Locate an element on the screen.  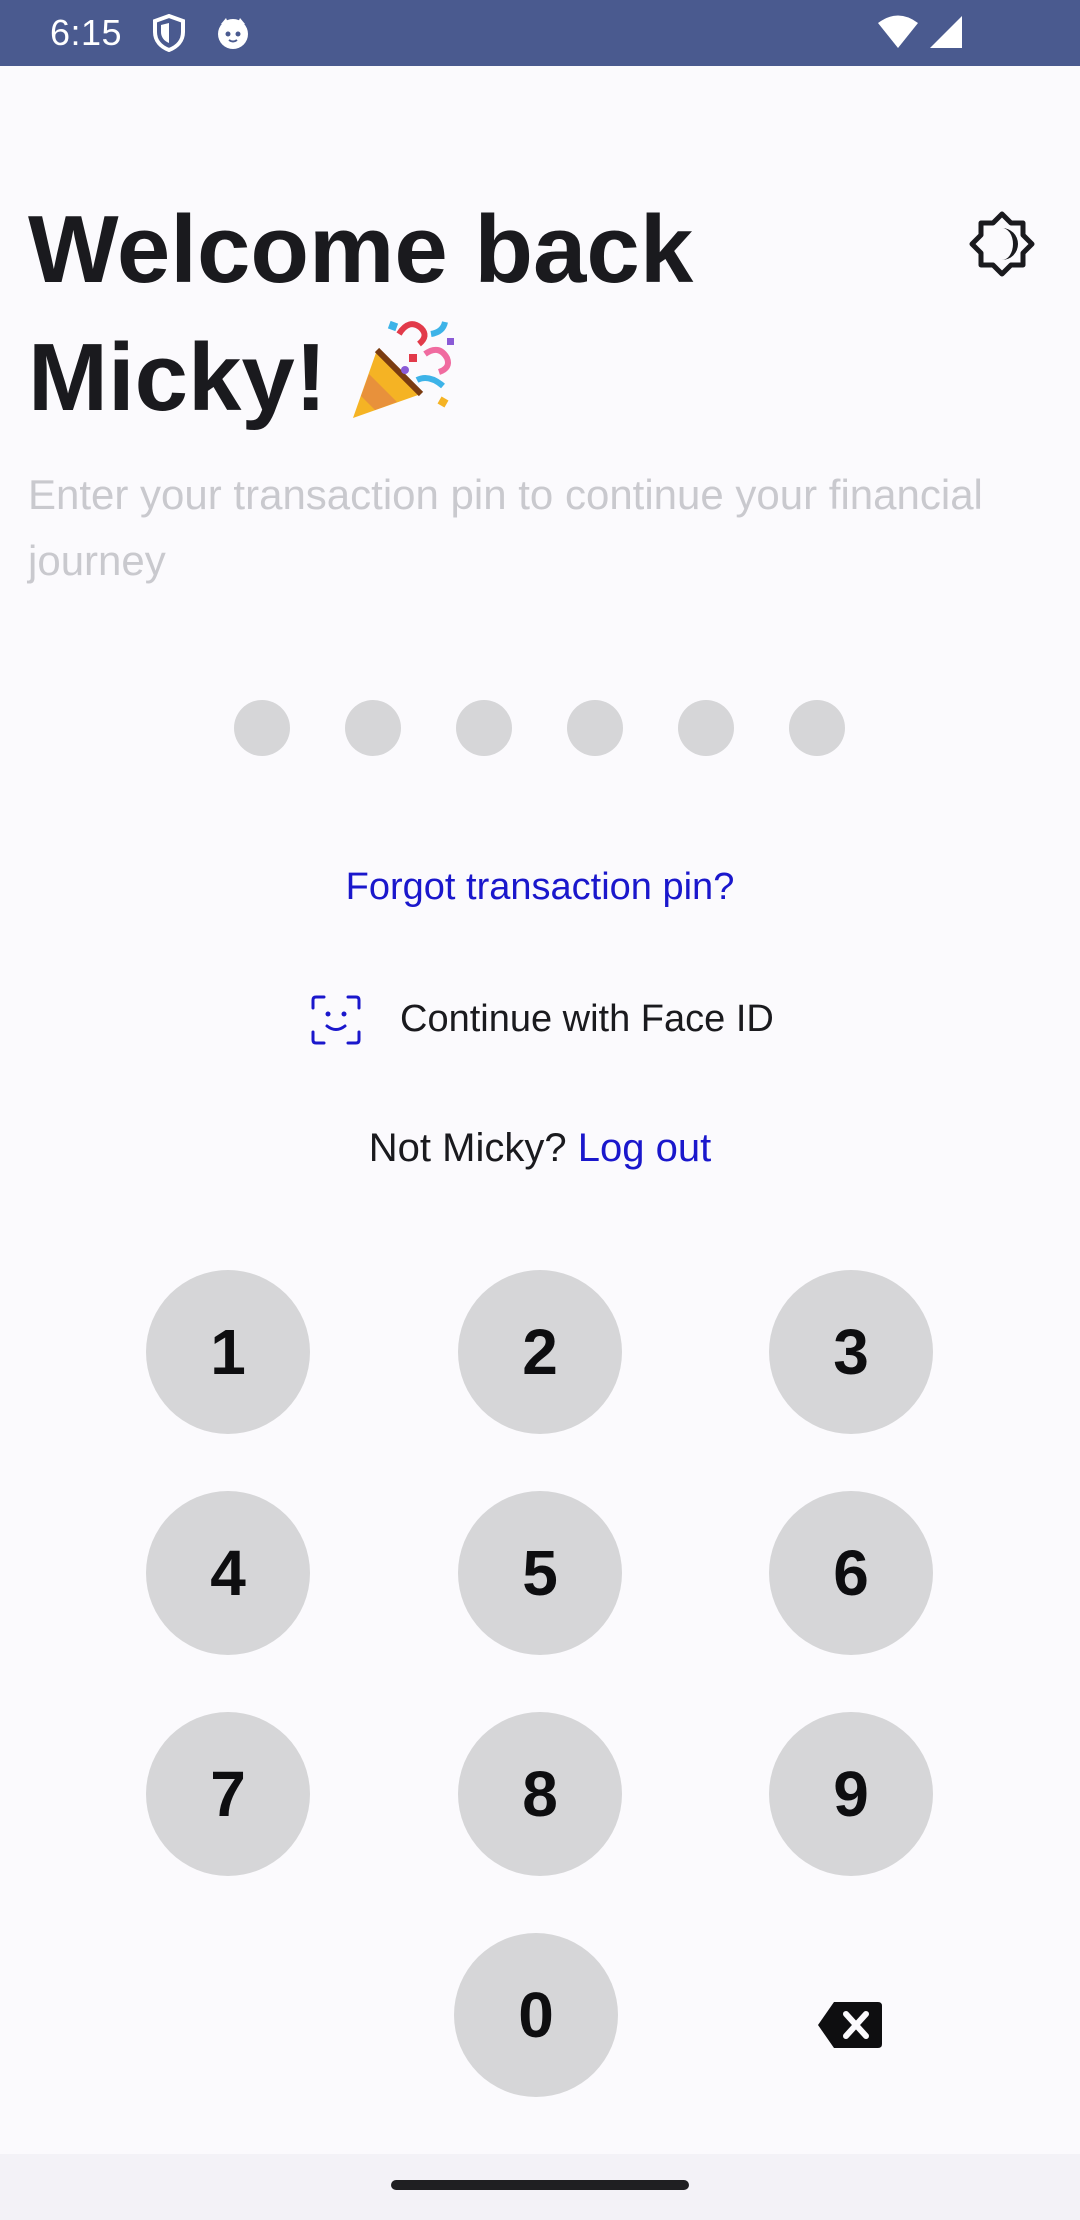
keypad-key-9: 9 is located at coordinates (851, 1794).